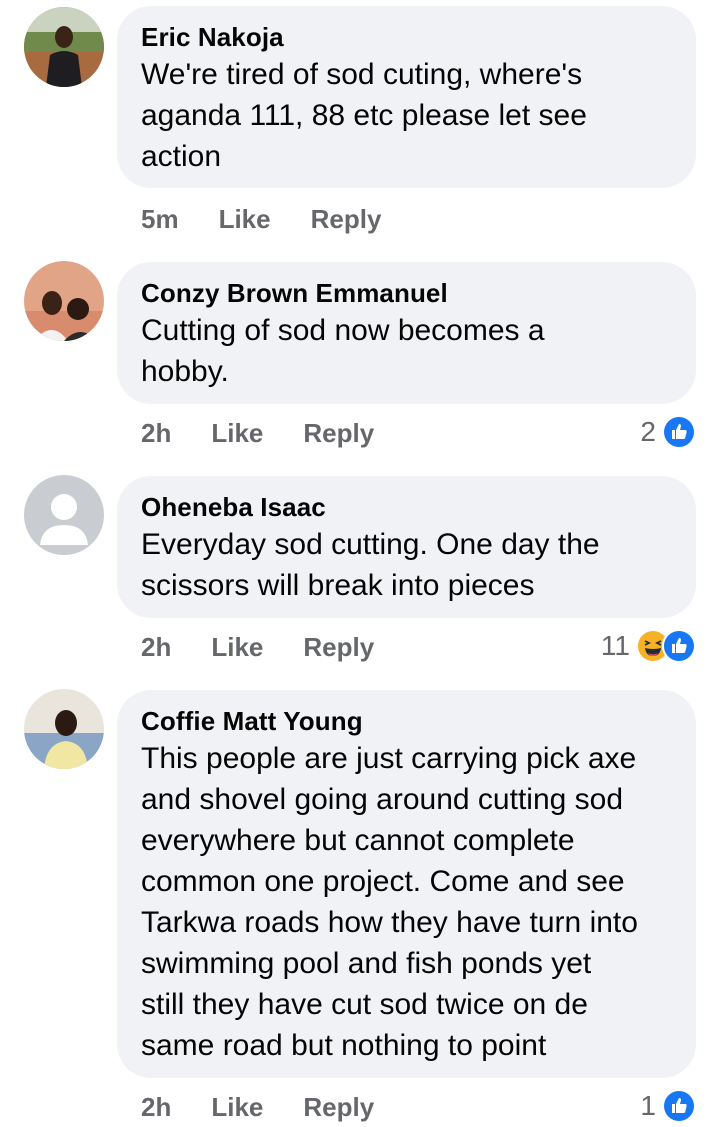 This screenshot has width=720, height=1127. What do you see at coordinates (648, 1105) in the screenshot?
I see `reaction-count: 1` at bounding box center [648, 1105].